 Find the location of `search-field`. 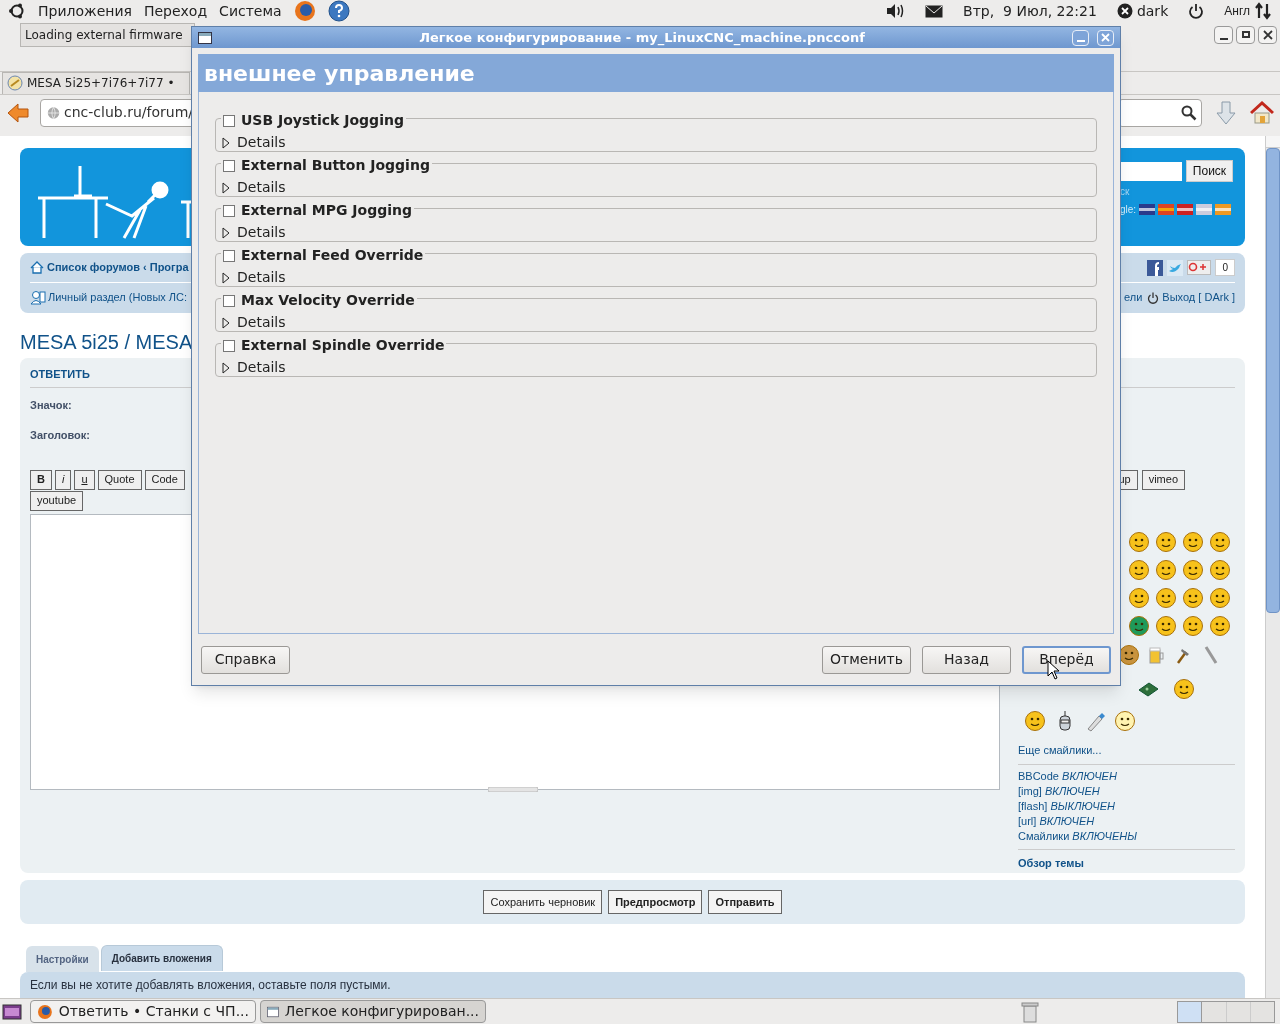

search-field is located at coordinates (1160, 113).